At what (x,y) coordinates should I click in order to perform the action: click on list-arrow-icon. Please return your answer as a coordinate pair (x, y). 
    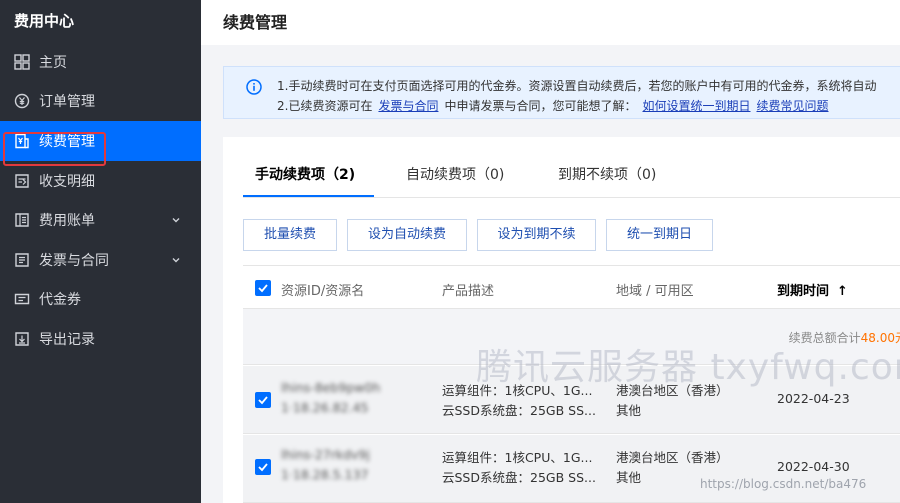
    Looking at the image, I should click on (22, 181).